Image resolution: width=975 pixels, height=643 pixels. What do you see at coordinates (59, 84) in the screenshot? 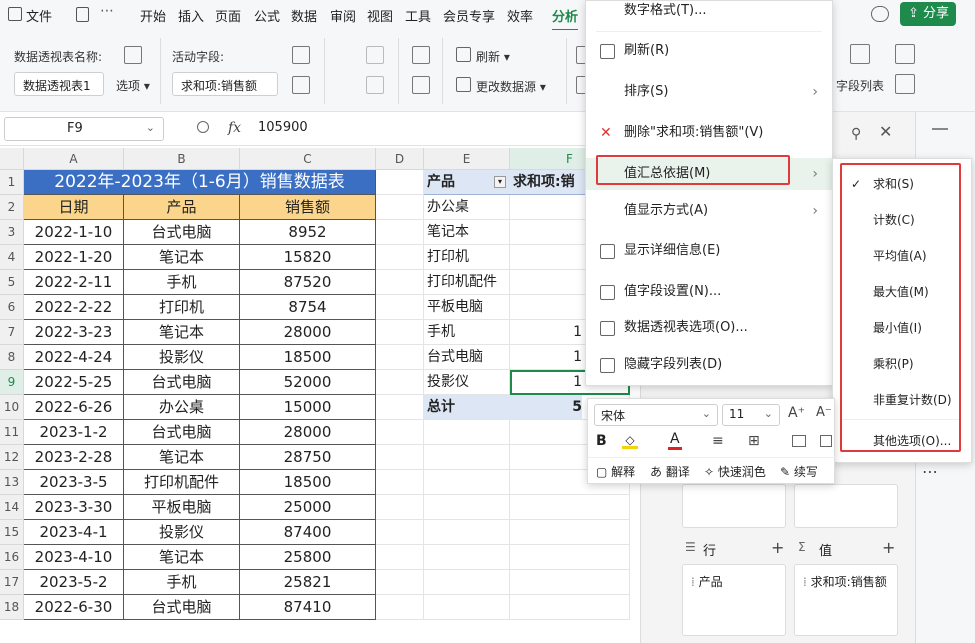
I see `pivot-name-input: 数据透视表1` at bounding box center [59, 84].